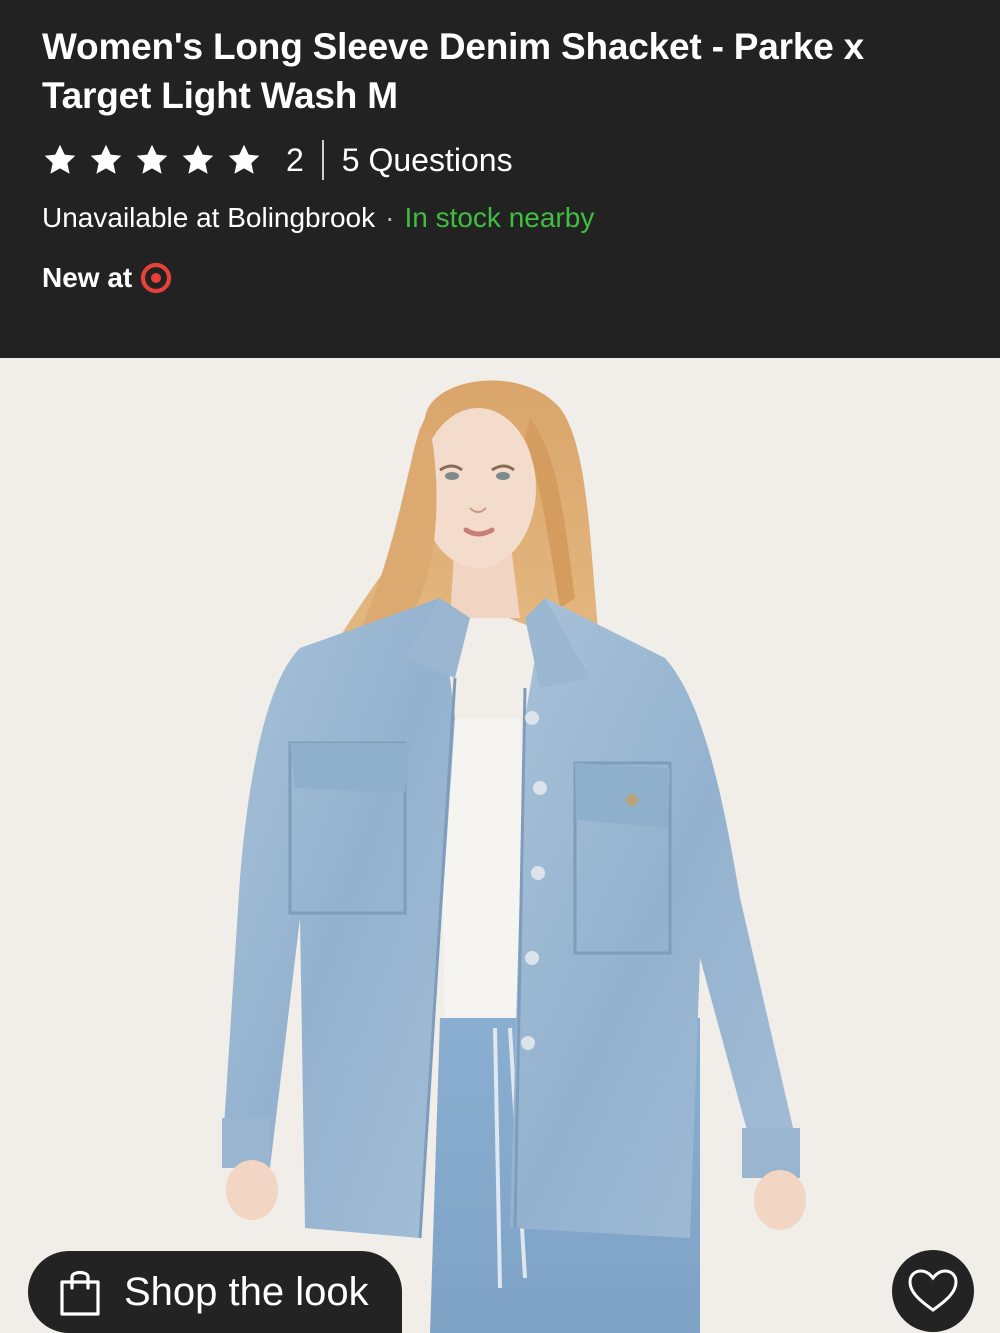 This screenshot has width=1000, height=1333. I want to click on questions-link: 5 Questions, so click(427, 160).